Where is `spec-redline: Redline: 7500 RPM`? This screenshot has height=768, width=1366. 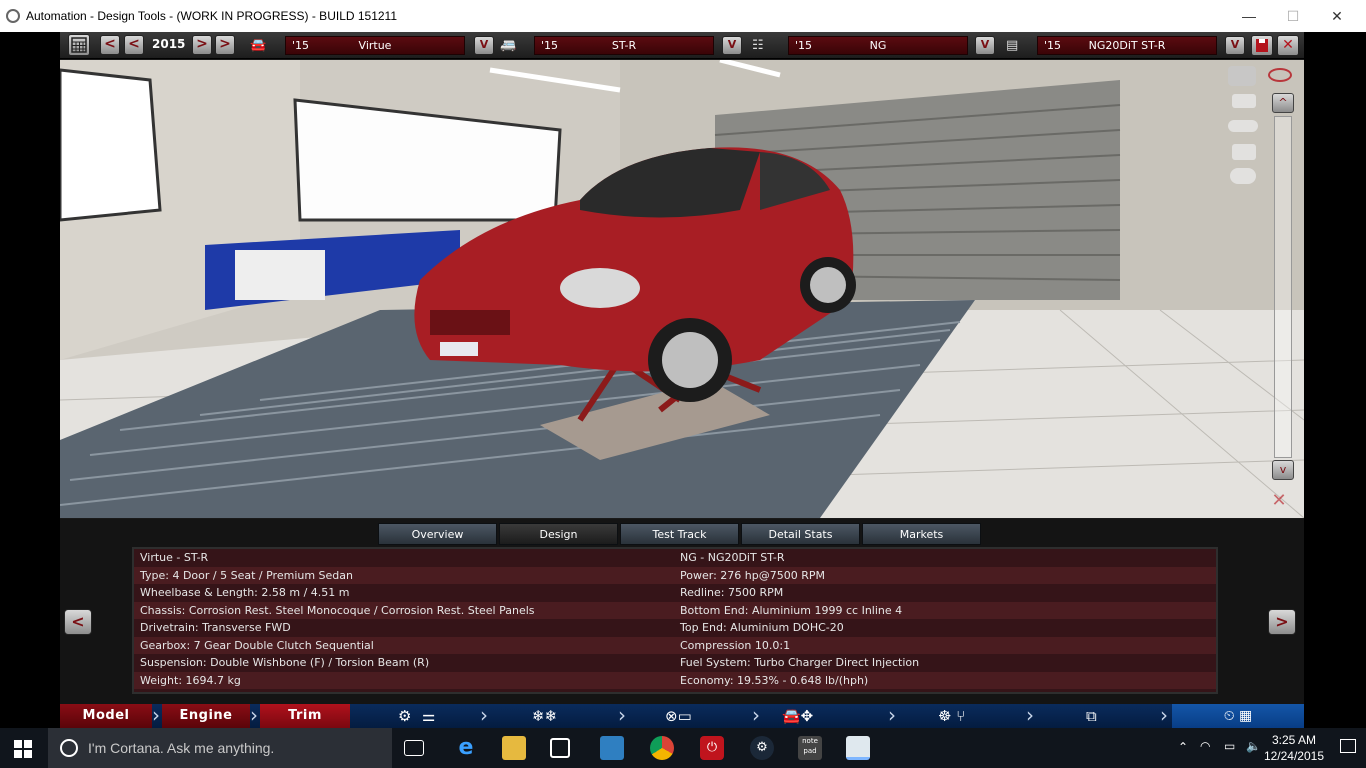 spec-redline: Redline: 7500 RPM is located at coordinates (732, 592).